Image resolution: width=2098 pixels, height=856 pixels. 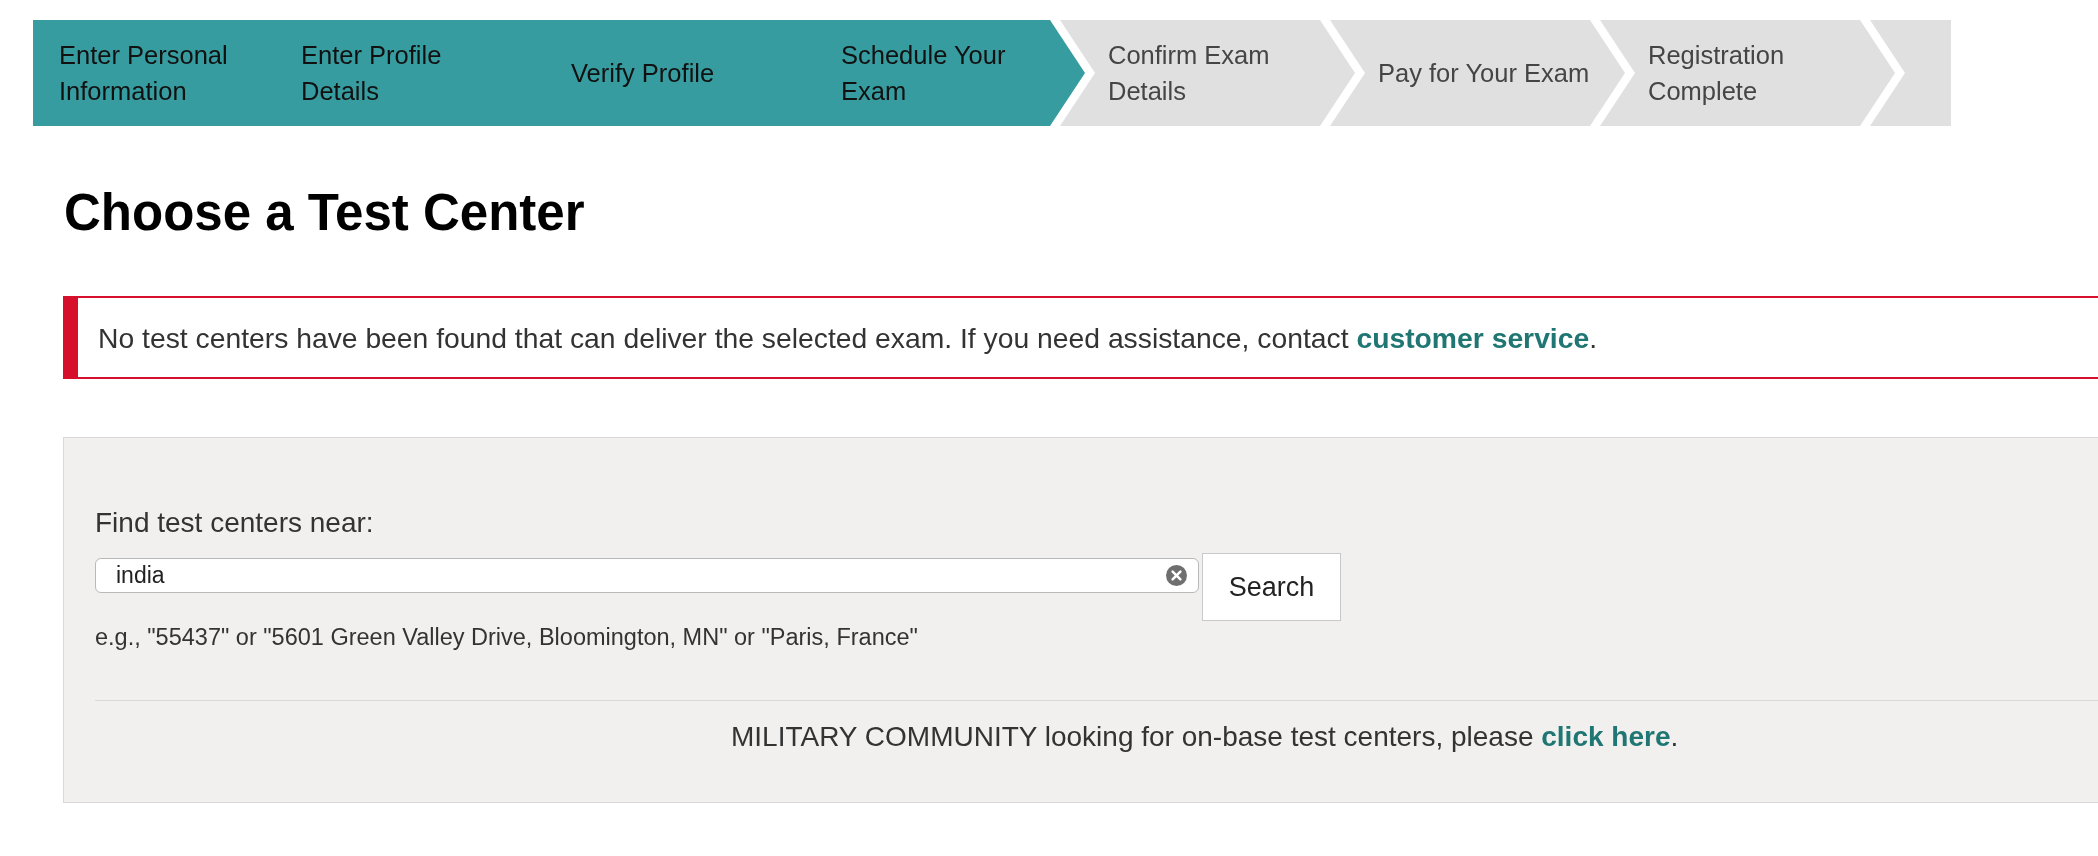 I want to click on progress-step: Verify Profile, so click(x=680, y=73).